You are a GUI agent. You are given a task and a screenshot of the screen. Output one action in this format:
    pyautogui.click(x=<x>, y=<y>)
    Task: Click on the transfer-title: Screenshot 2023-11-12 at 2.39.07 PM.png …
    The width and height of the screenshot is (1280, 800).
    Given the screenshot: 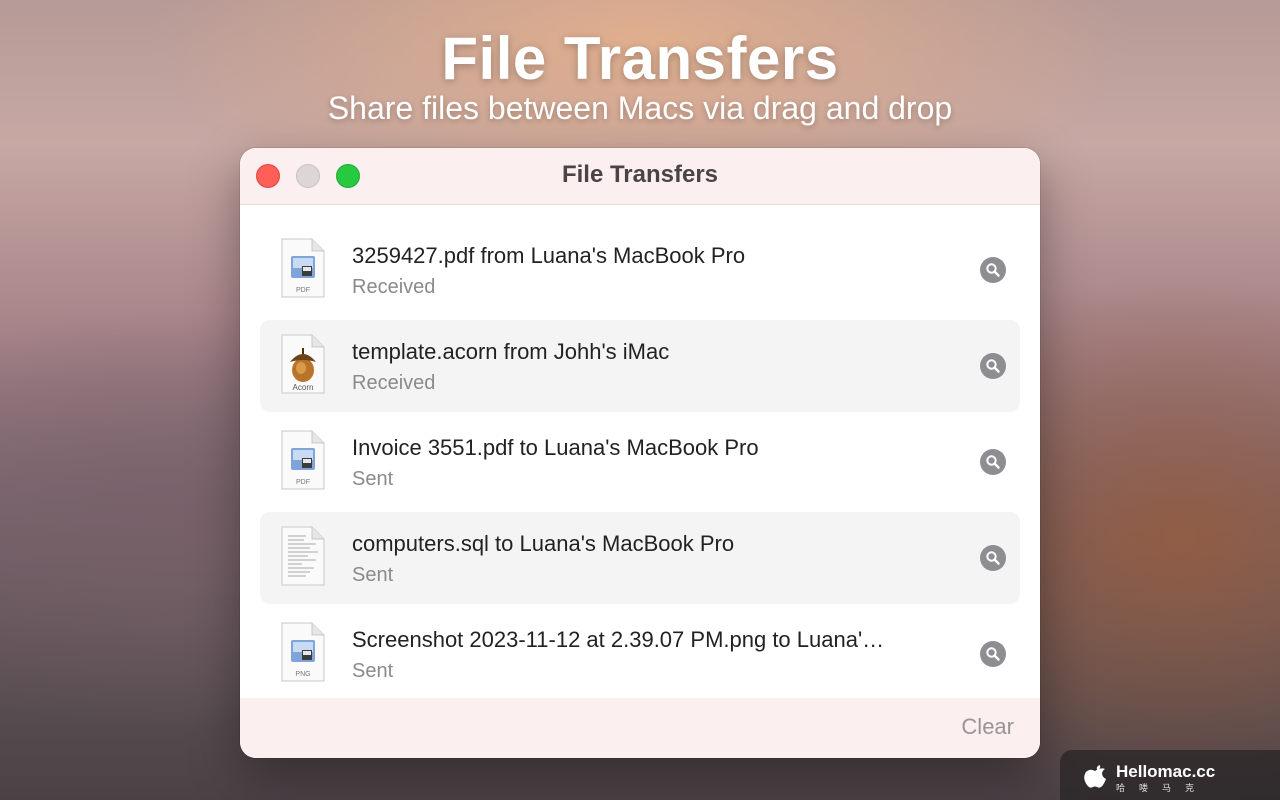 What is the action you would take?
    pyautogui.click(x=618, y=639)
    